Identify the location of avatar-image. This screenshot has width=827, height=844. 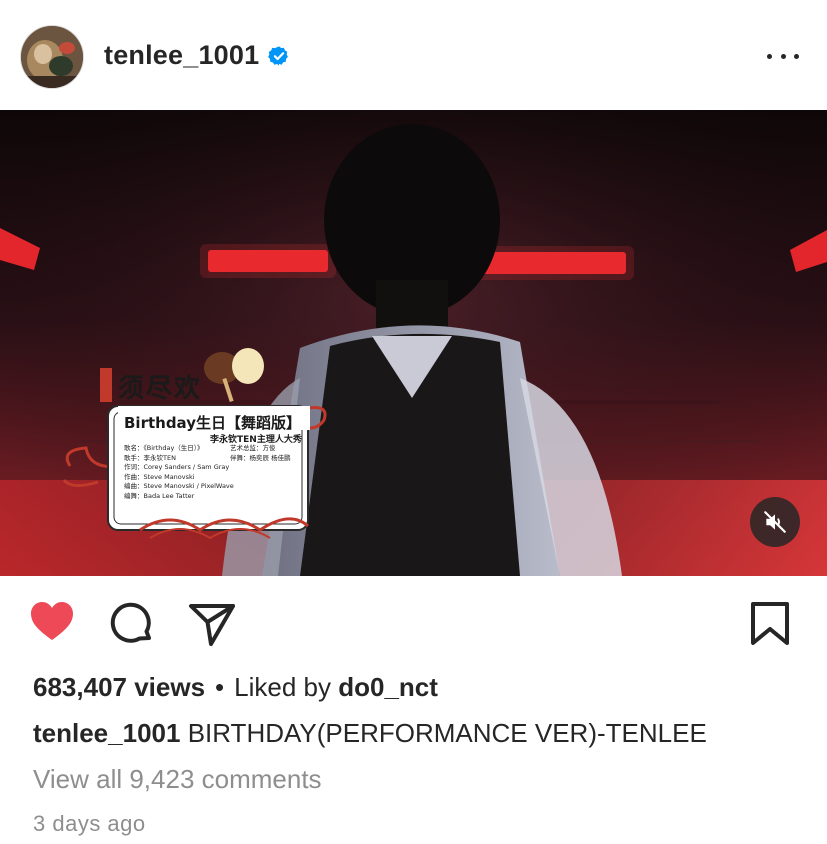
(52, 57).